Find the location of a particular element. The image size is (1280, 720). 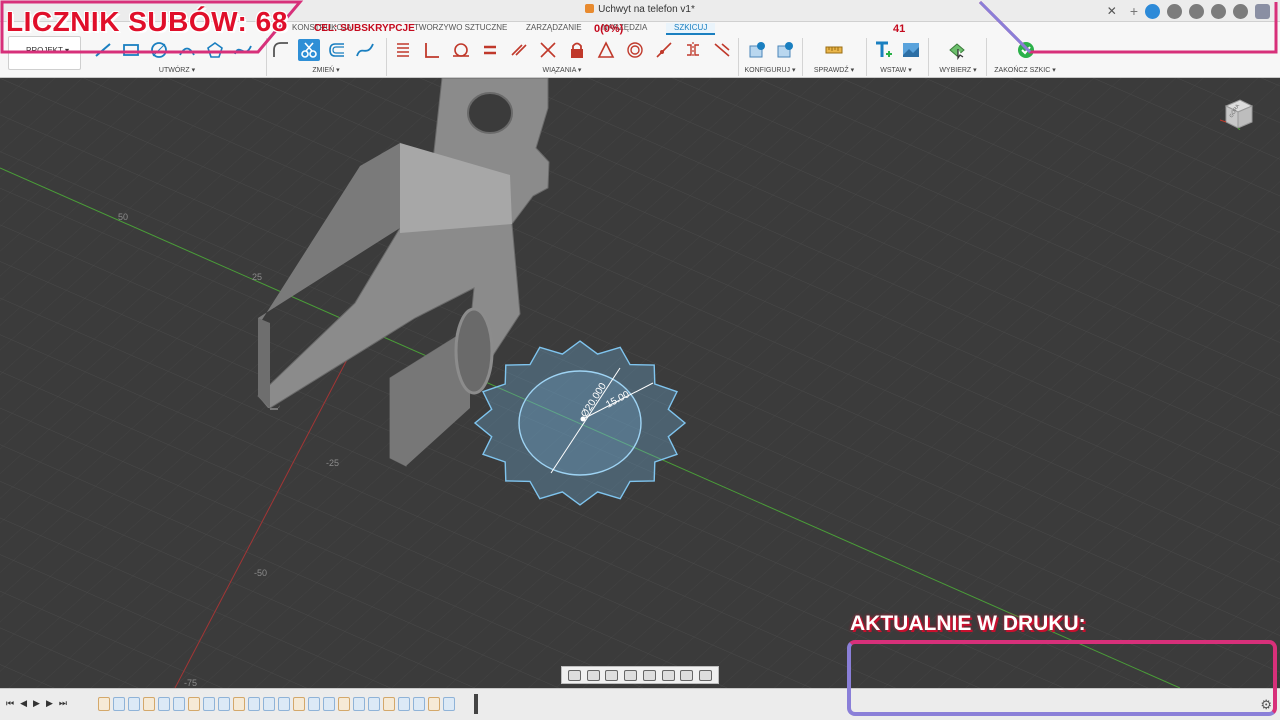

document-title-text: Uchwyt na telefon v1* is located at coordinates (646, 9).